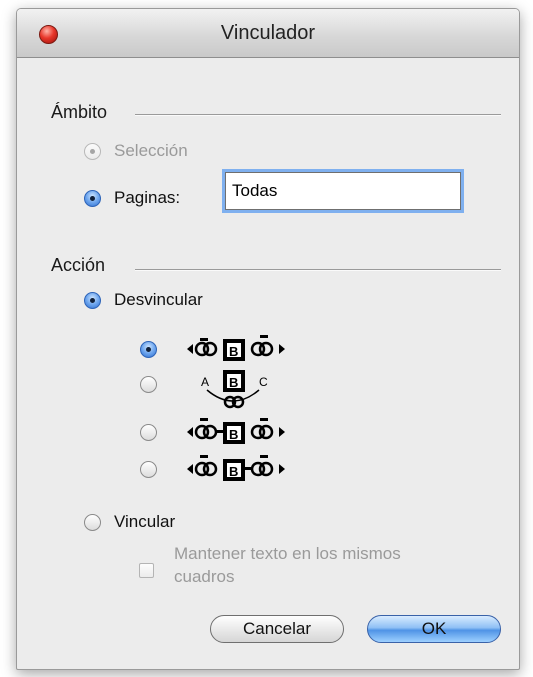 This screenshot has width=533, height=677. Describe the element at coordinates (434, 629) in the screenshot. I see `ok-button: OK` at that location.